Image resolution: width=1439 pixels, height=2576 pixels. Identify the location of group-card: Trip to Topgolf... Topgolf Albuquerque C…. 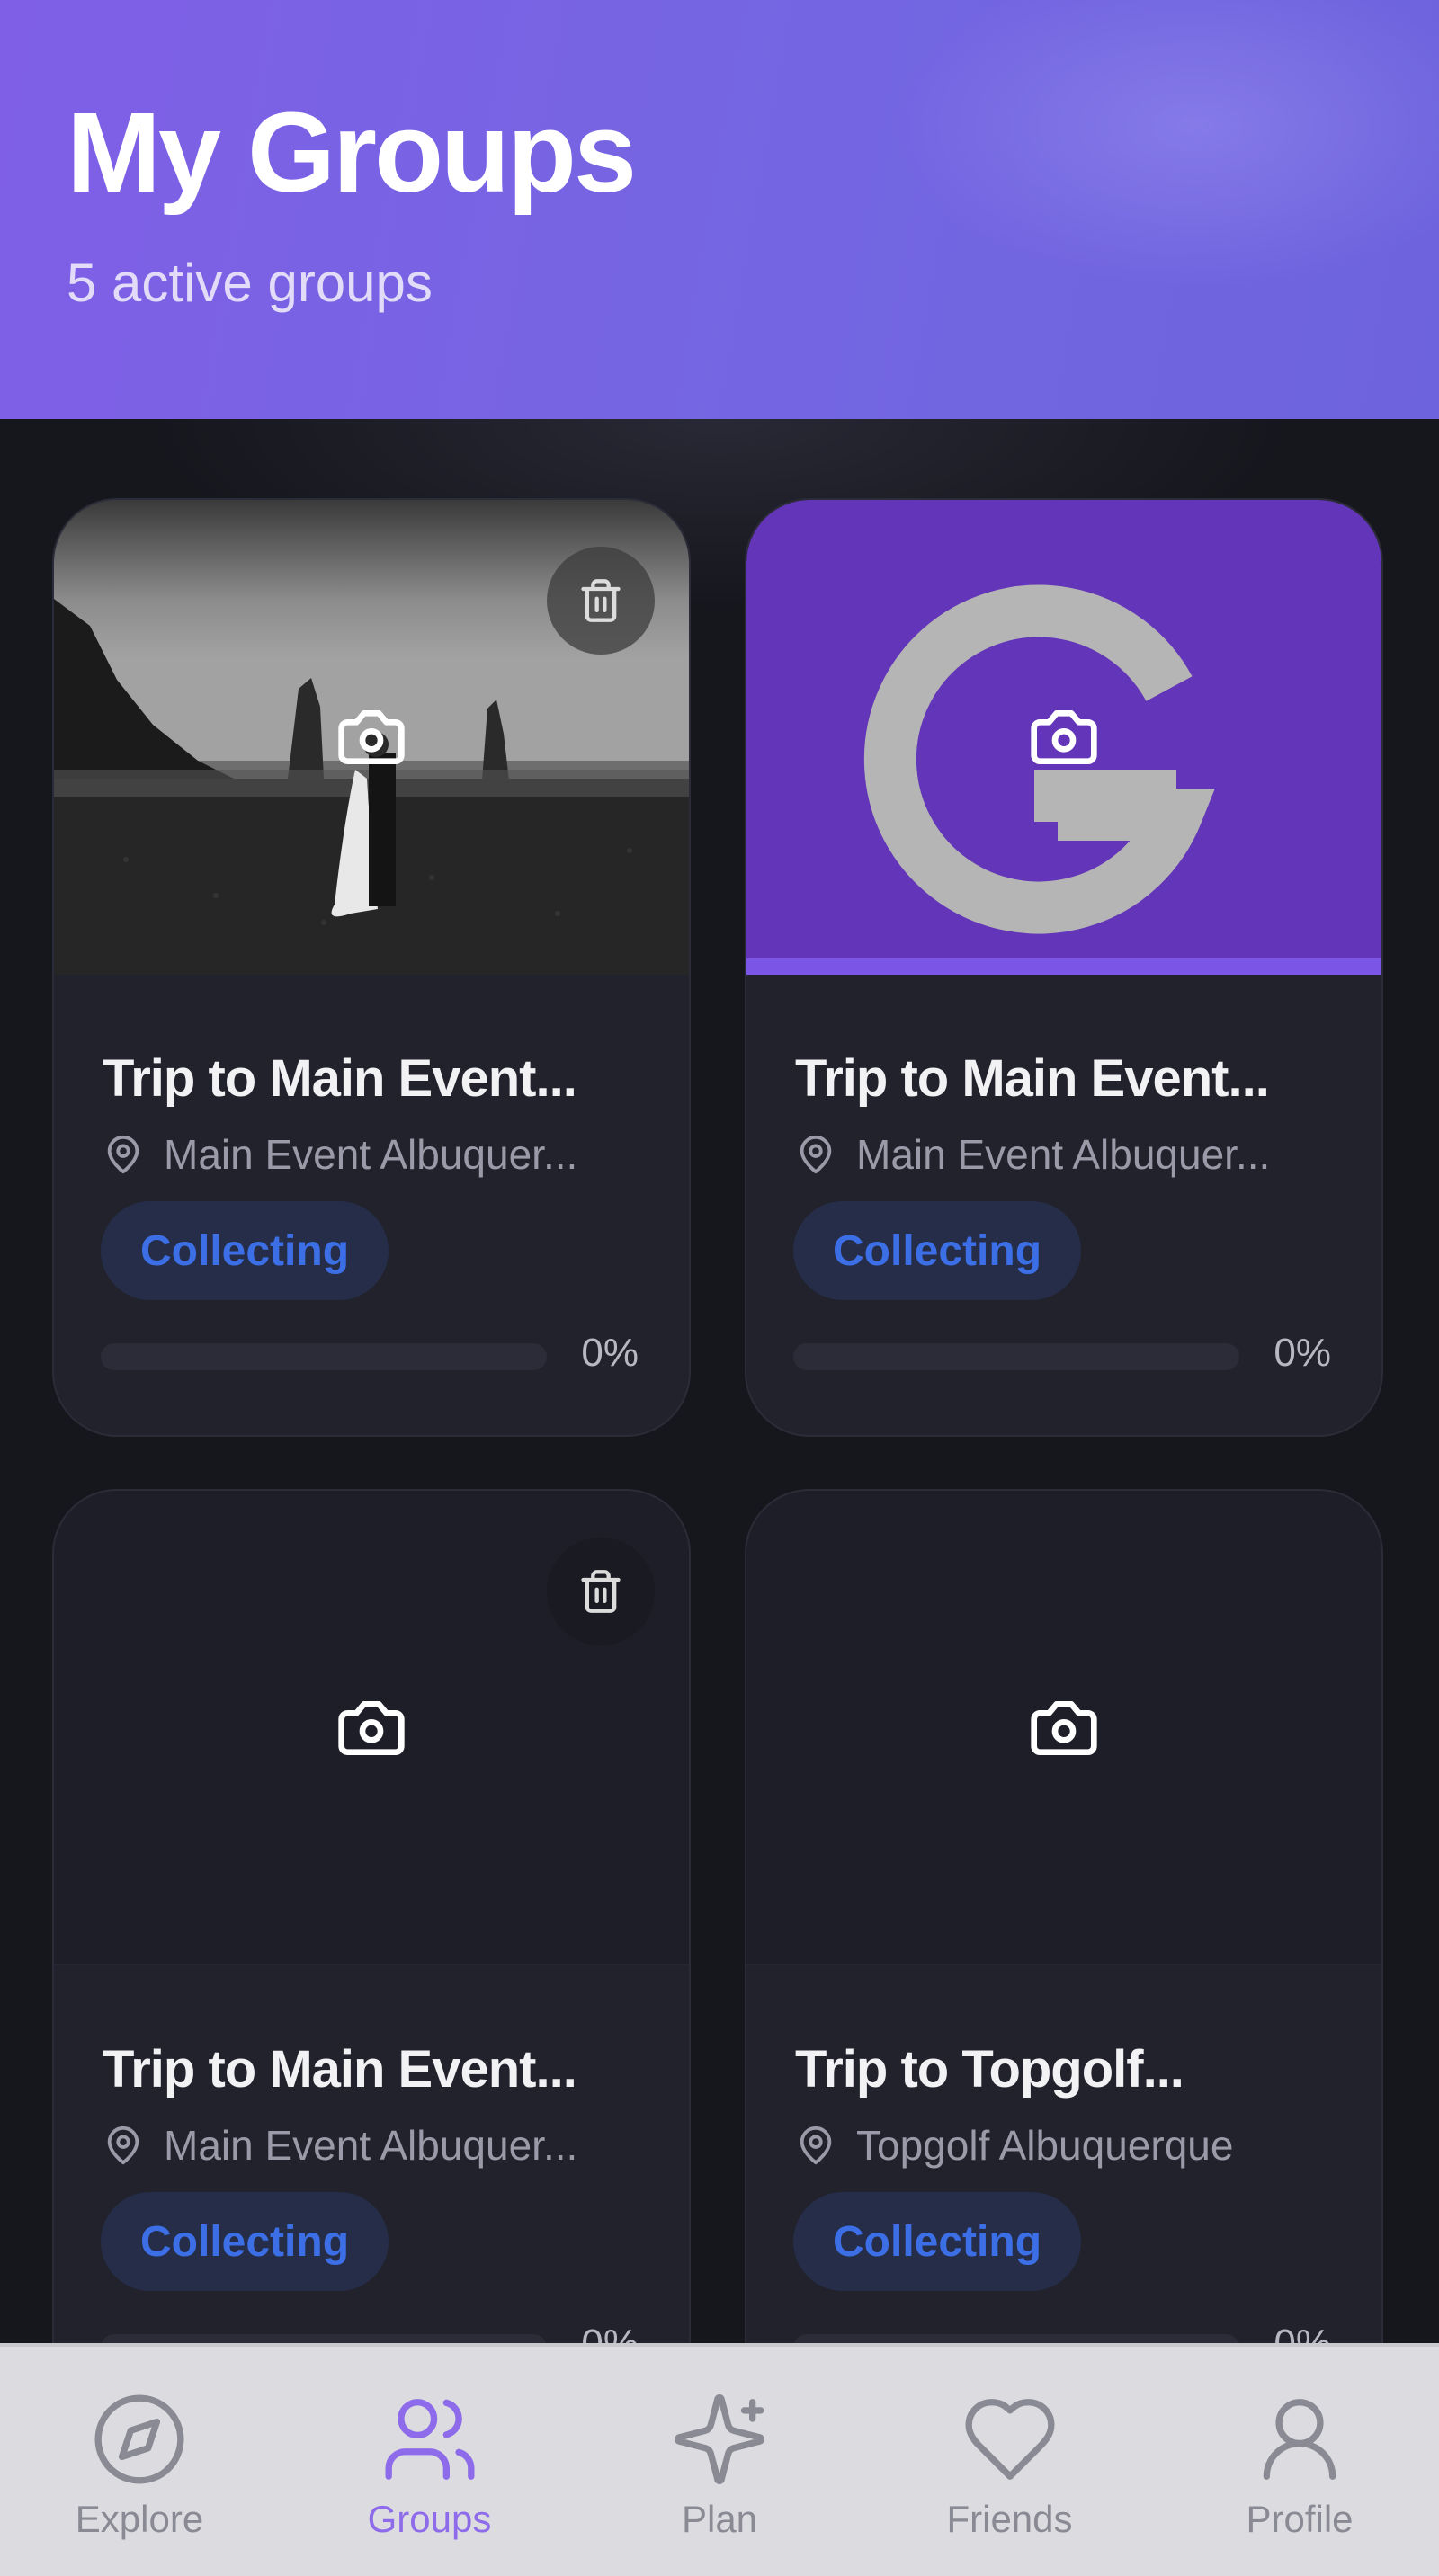
(1064, 1916).